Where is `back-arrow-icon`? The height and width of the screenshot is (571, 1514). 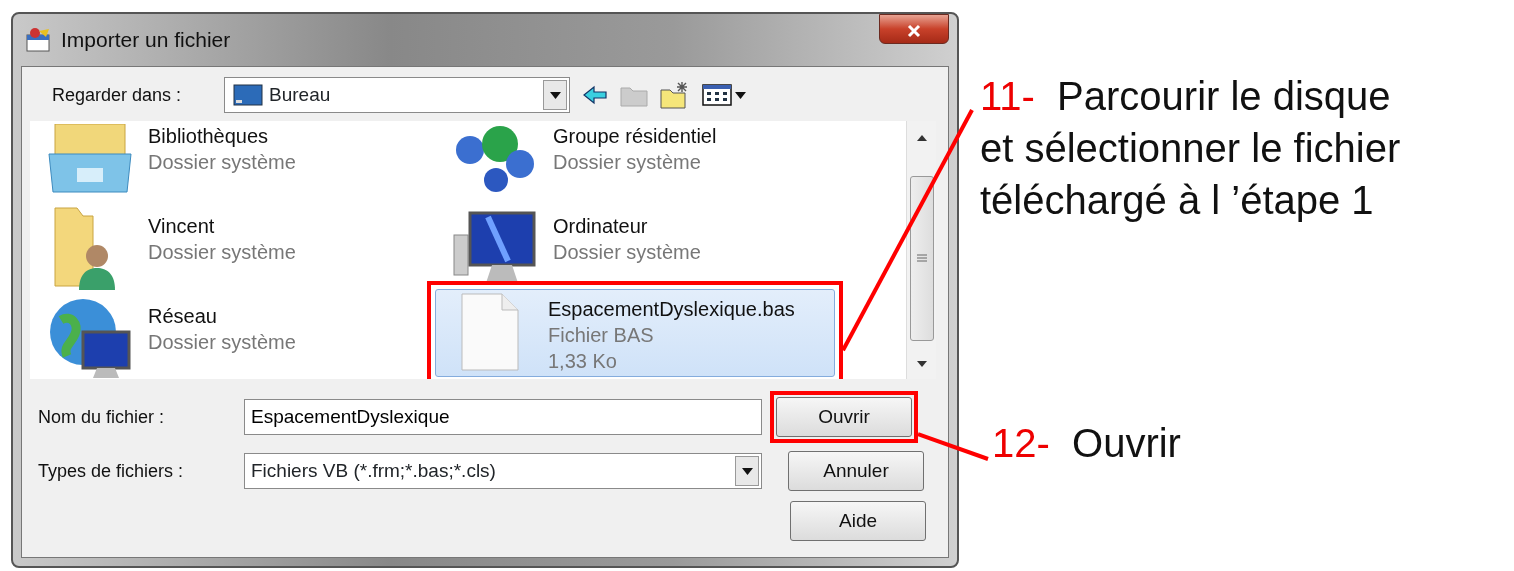
back-arrow-icon is located at coordinates (595, 95).